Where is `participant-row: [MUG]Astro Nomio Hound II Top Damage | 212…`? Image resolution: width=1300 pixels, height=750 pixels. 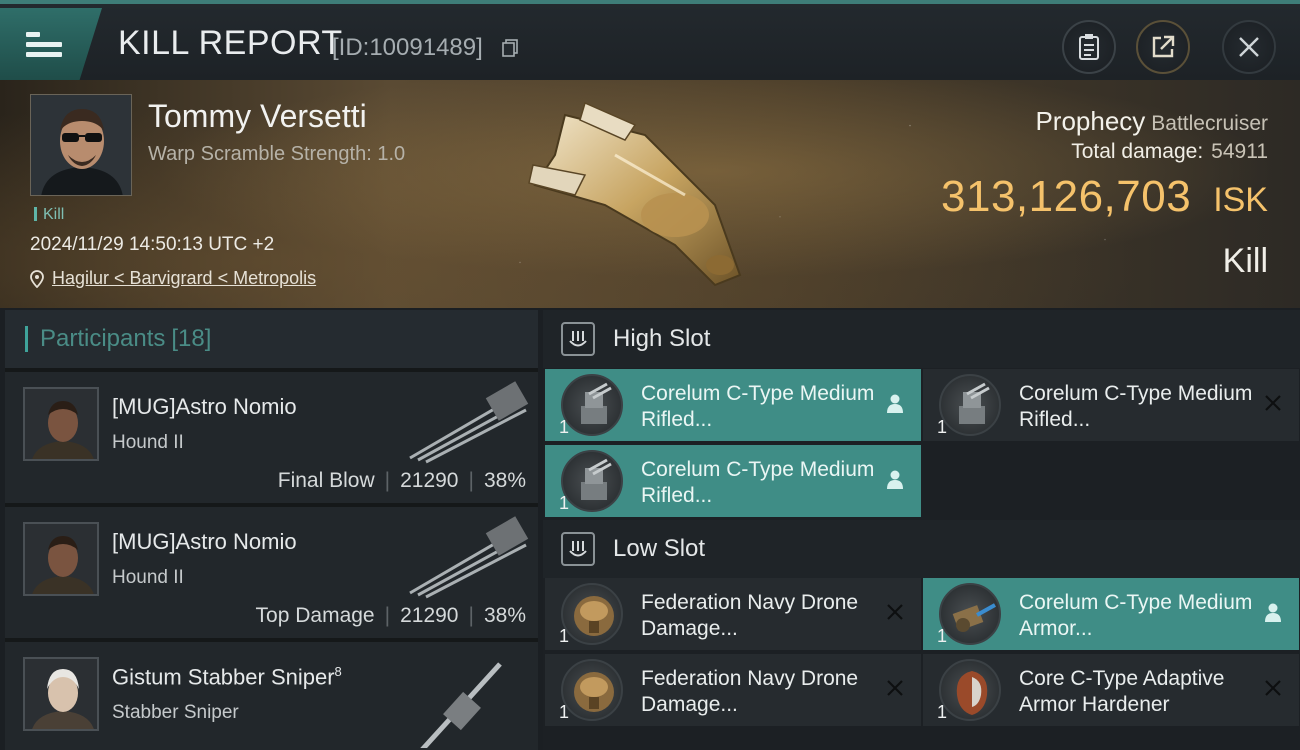 participant-row: [MUG]Astro Nomio Hound II Top Damage | 212… is located at coordinates (271, 570).